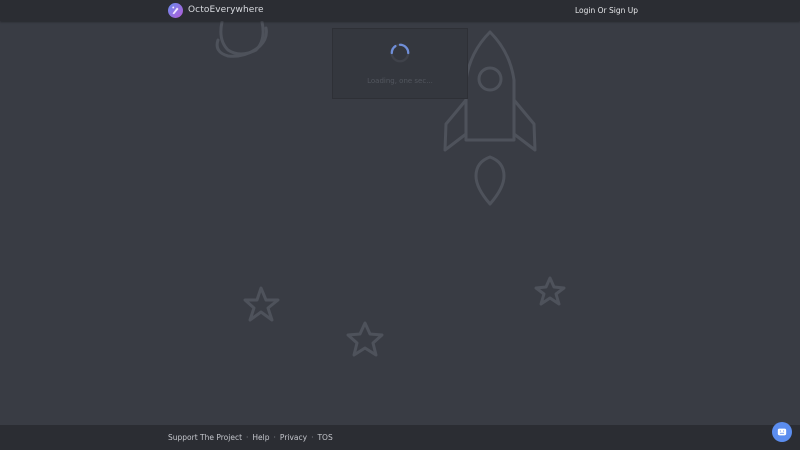  I want to click on planet-icon, so click(241, 39).